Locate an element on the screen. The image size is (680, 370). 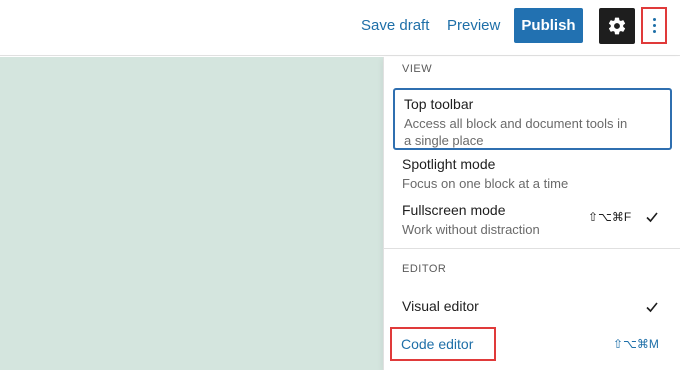
settings-button is located at coordinates (617, 26).